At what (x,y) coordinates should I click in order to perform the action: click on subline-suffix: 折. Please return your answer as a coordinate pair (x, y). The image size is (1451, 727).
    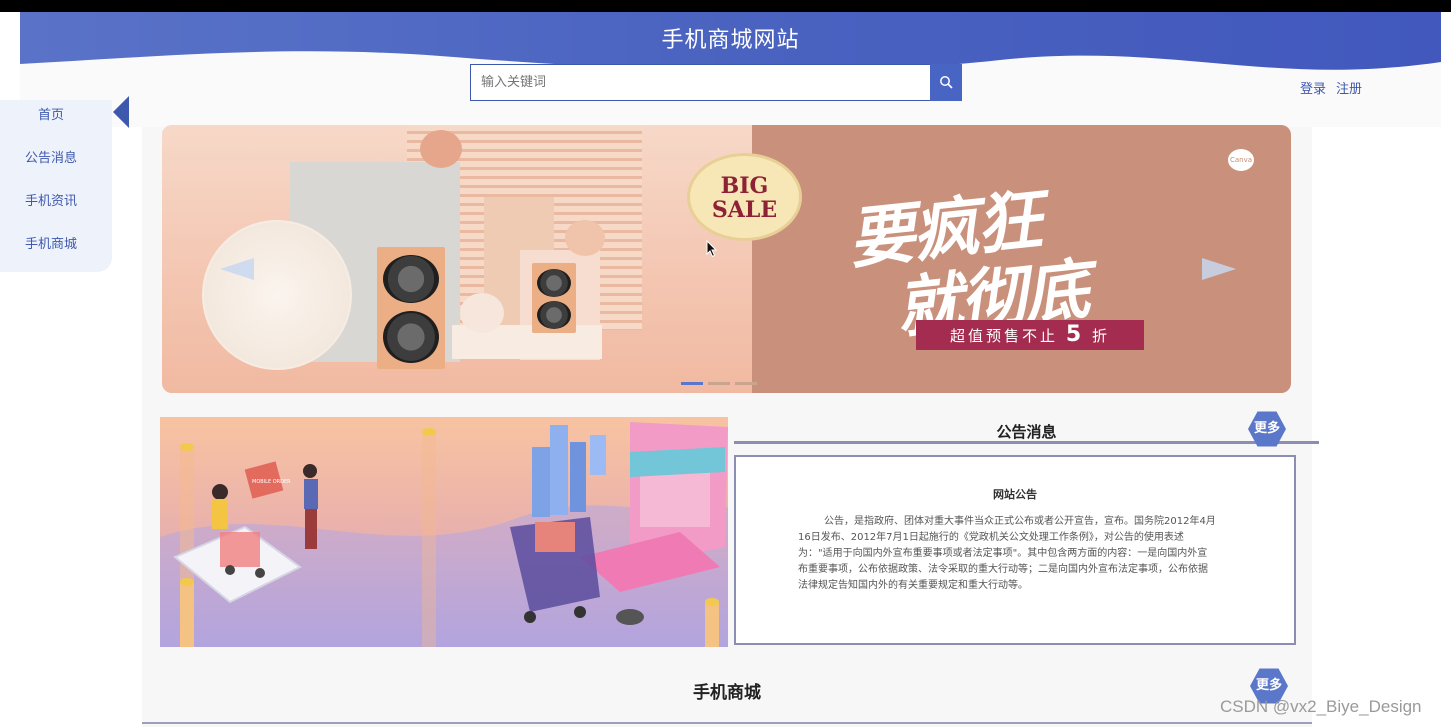
    Looking at the image, I should click on (1100, 336).